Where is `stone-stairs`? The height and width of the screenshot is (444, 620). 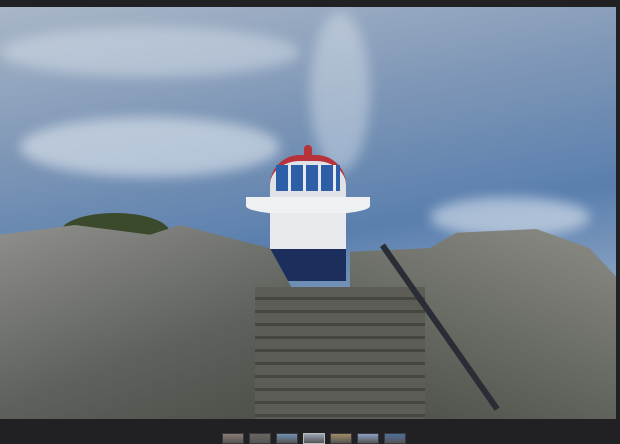
stone-stairs is located at coordinates (340, 353).